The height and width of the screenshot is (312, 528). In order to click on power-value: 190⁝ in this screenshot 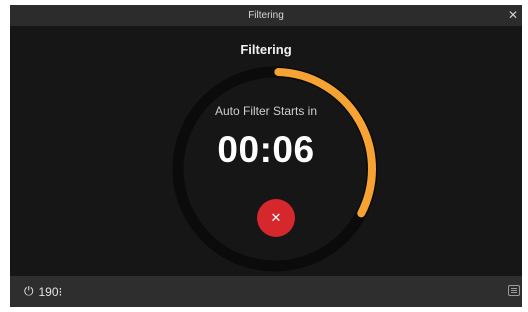, I will do `click(50, 291)`.